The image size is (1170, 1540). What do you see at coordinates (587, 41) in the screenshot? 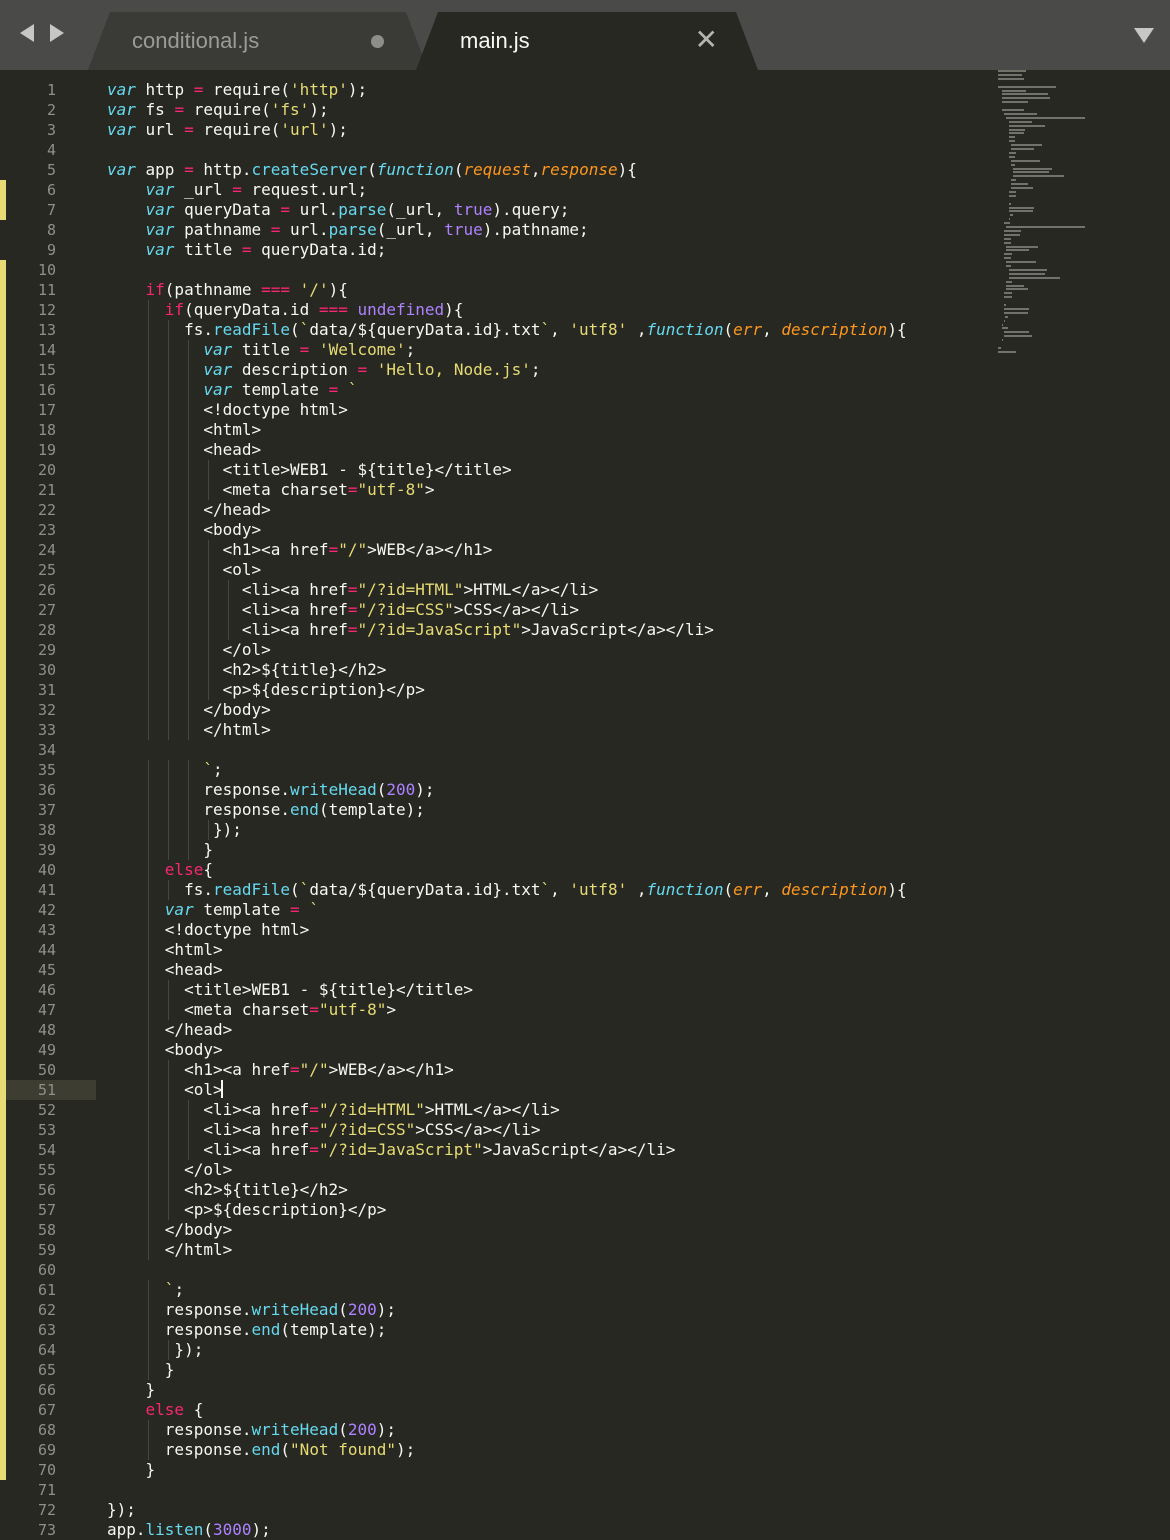
I see `tab-main-js: main.js ✕` at bounding box center [587, 41].